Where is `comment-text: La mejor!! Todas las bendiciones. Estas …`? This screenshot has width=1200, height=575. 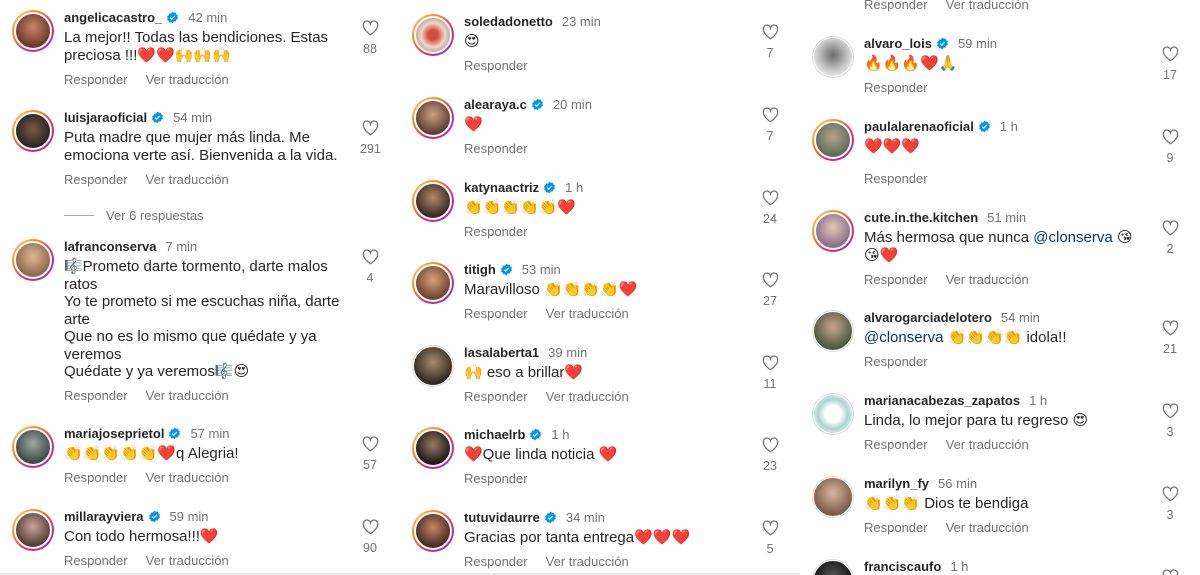 comment-text: La mejor!! Todas las bendiciones. Estas … is located at coordinates (196, 46).